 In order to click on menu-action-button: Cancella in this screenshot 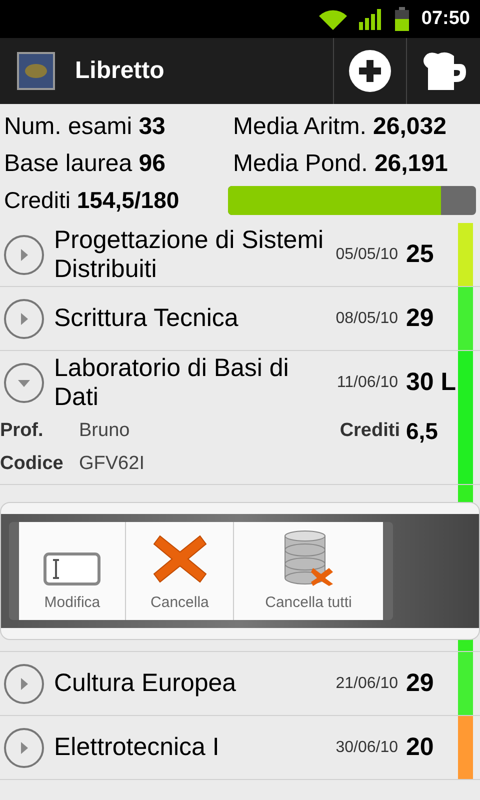, I will do `click(179, 571)`.